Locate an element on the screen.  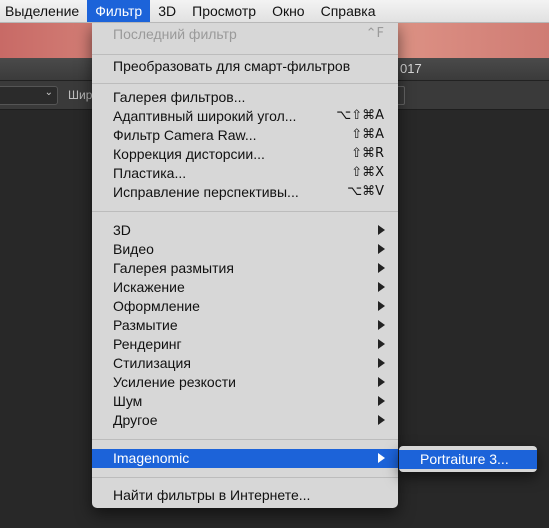
menu-item-distort: Искажение is located at coordinates (245, 287).